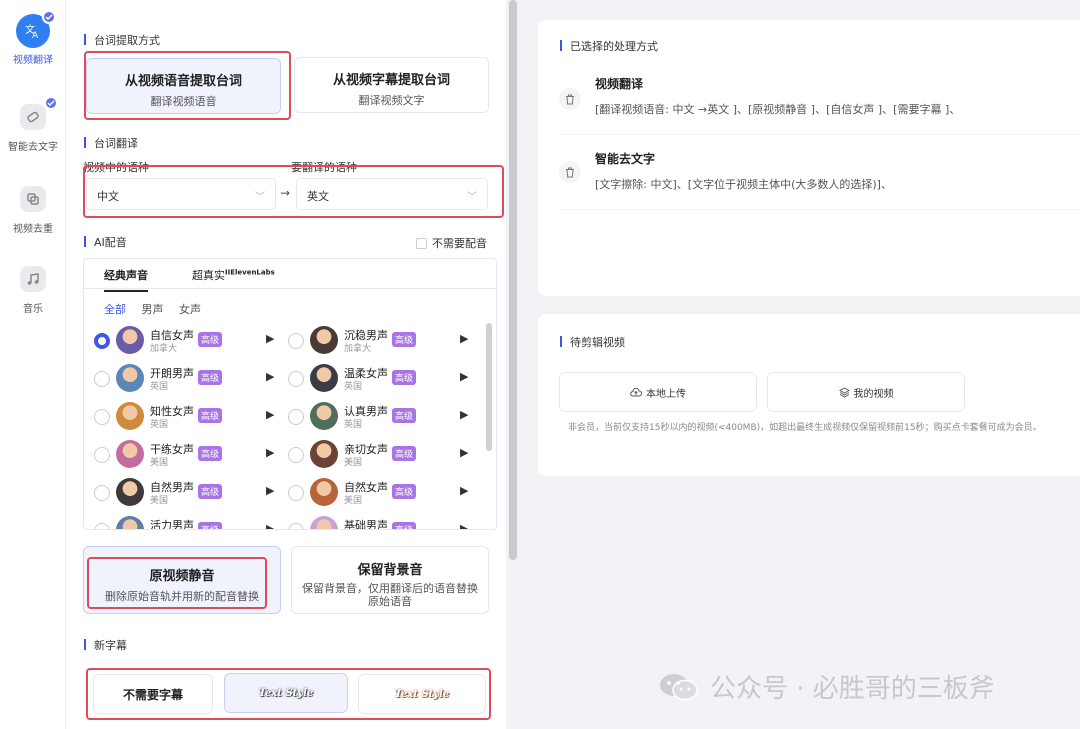  Describe the element at coordinates (33, 279) in the screenshot. I see `music-icon` at that location.